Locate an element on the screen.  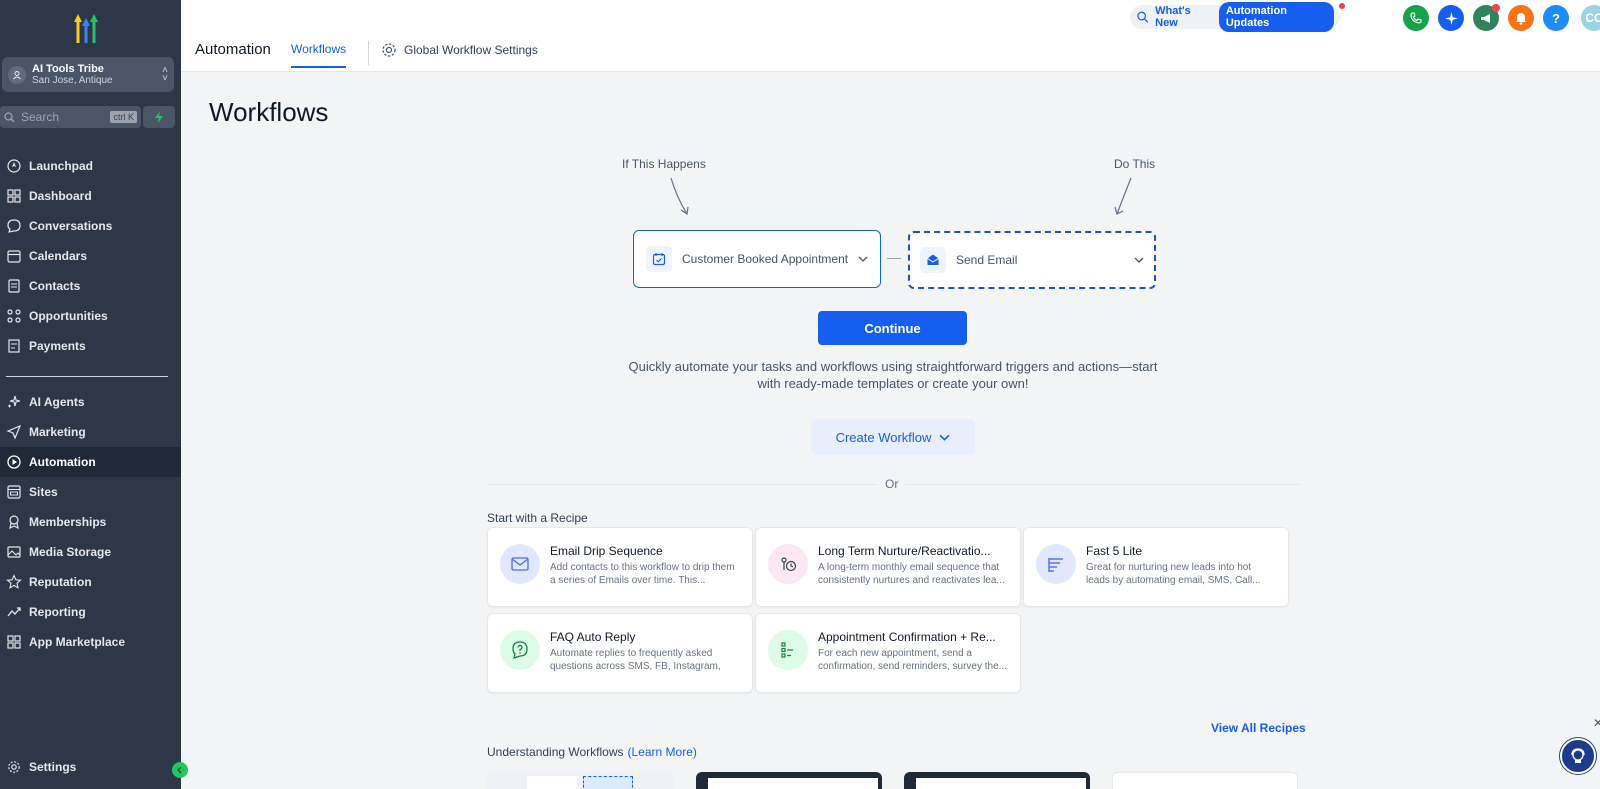
or-divider-left is located at coordinates (682, 484).